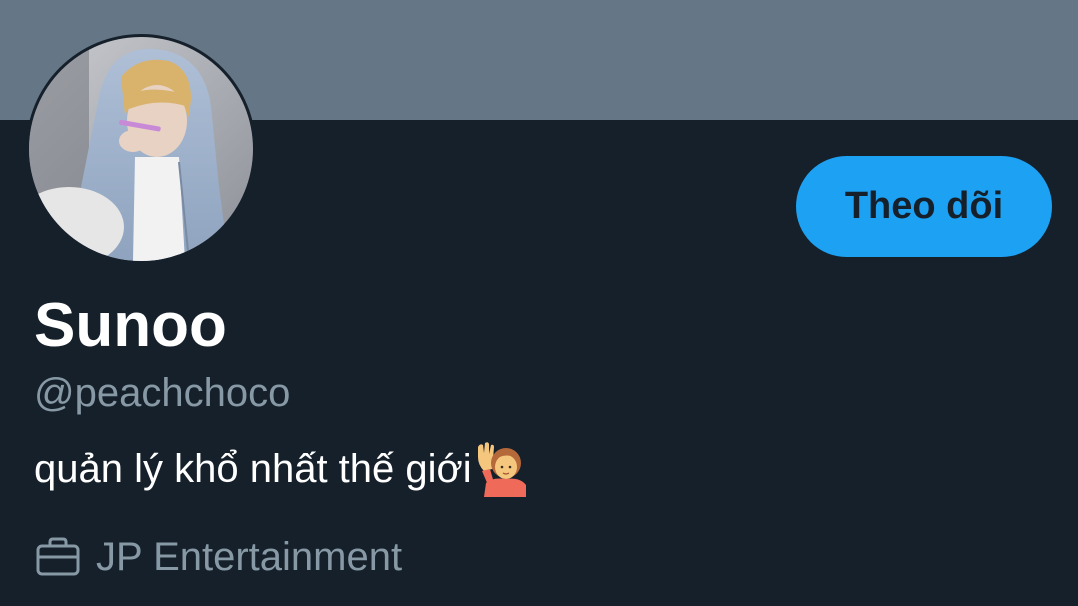 This screenshot has width=1078, height=606. What do you see at coordinates (253, 469) in the screenshot?
I see `bio-text: quản lý khổ nhất thế giới` at bounding box center [253, 469].